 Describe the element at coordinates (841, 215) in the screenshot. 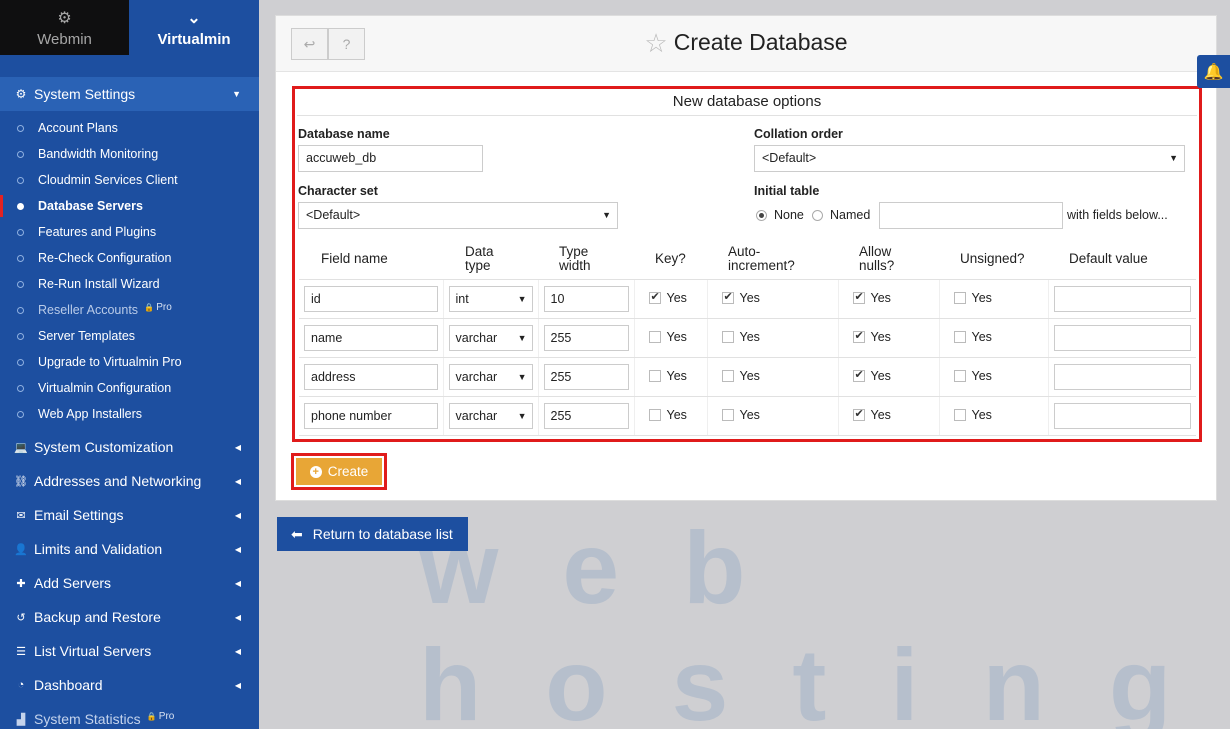

I see `radio-named: Named` at that location.